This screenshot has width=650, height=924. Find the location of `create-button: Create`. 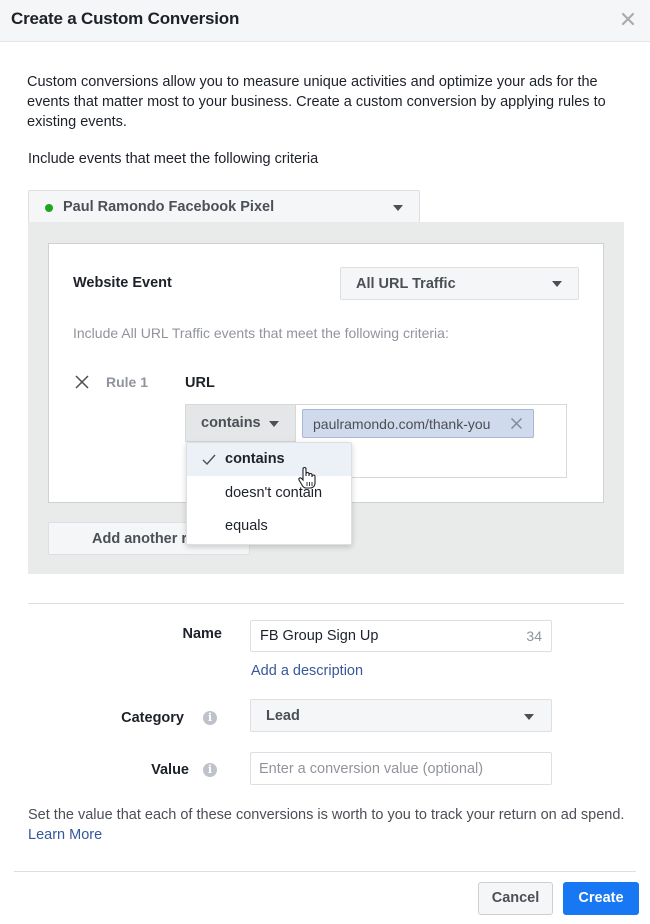

create-button: Create is located at coordinates (601, 898).